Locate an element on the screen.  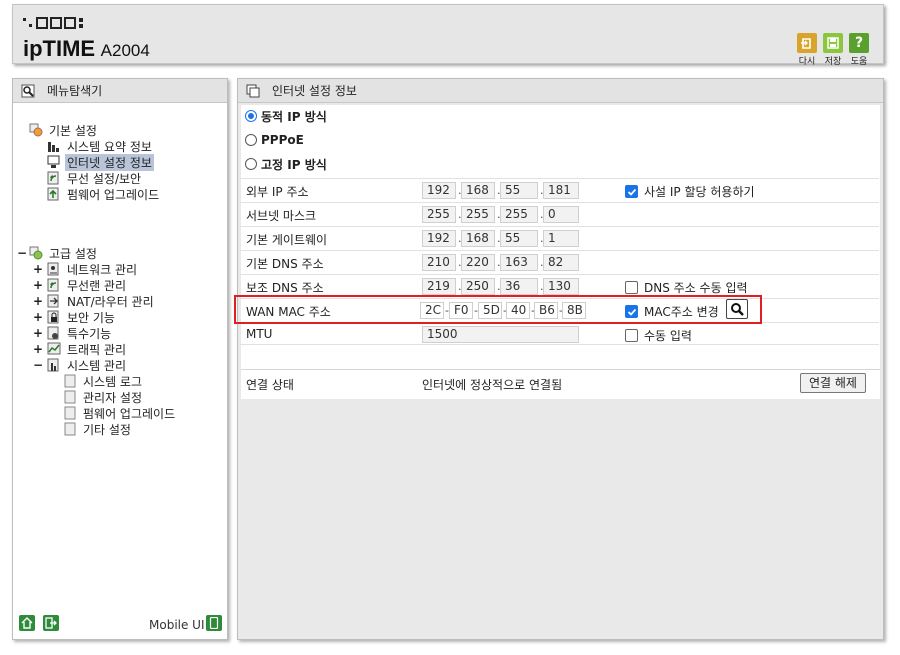
dns1-octet-4: 82 is located at coordinates (561, 262).